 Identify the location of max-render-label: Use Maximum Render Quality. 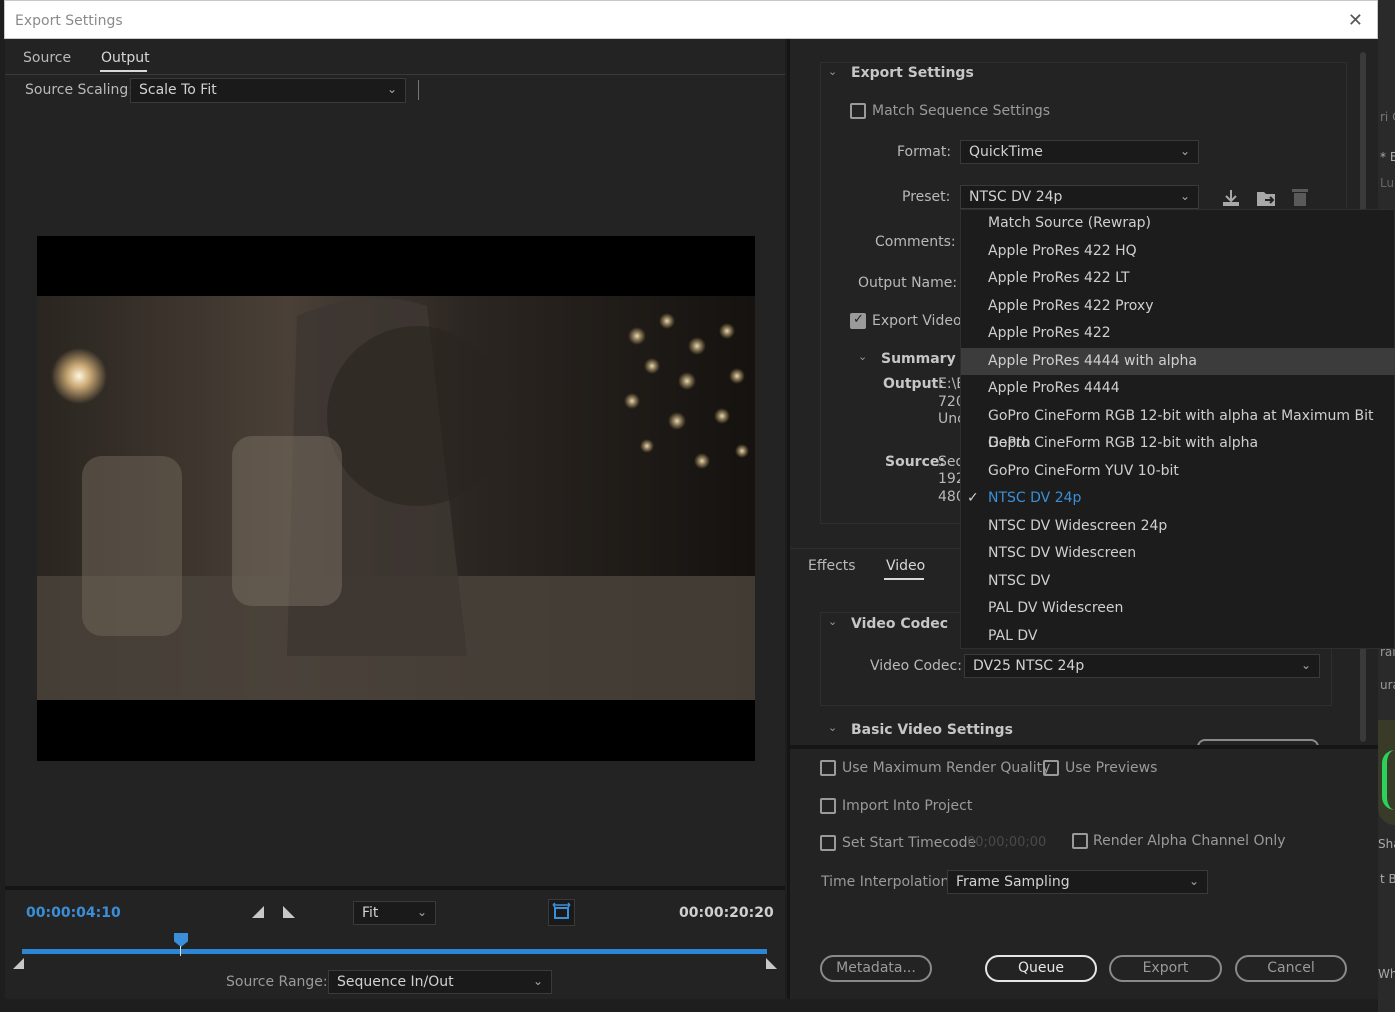
(946, 768).